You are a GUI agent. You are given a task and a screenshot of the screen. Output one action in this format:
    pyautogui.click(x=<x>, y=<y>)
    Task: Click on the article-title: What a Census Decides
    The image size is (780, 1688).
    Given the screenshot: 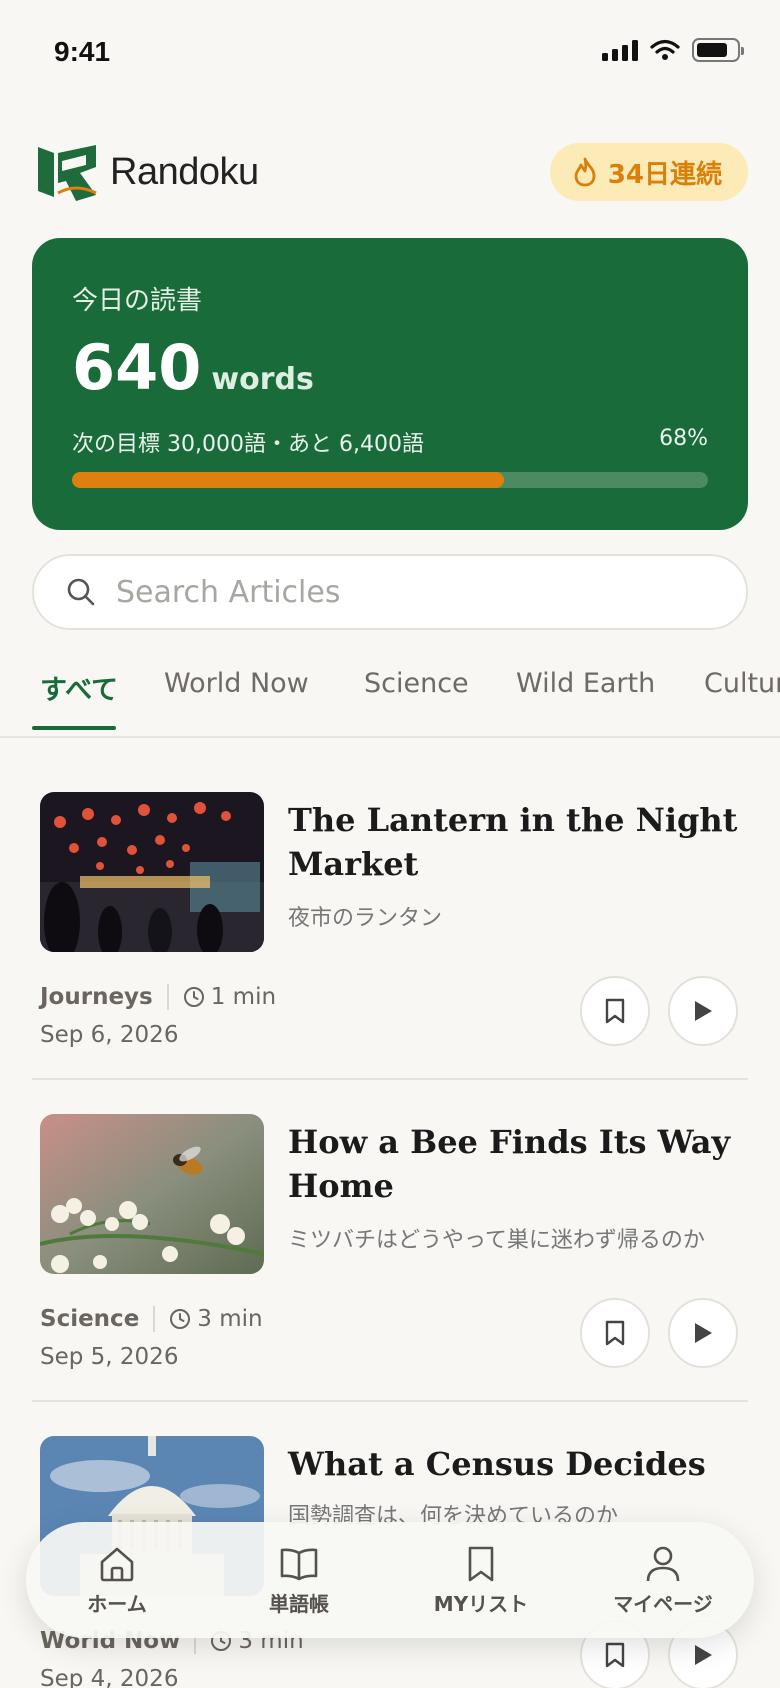 What is the action you would take?
    pyautogui.click(x=513, y=1464)
    